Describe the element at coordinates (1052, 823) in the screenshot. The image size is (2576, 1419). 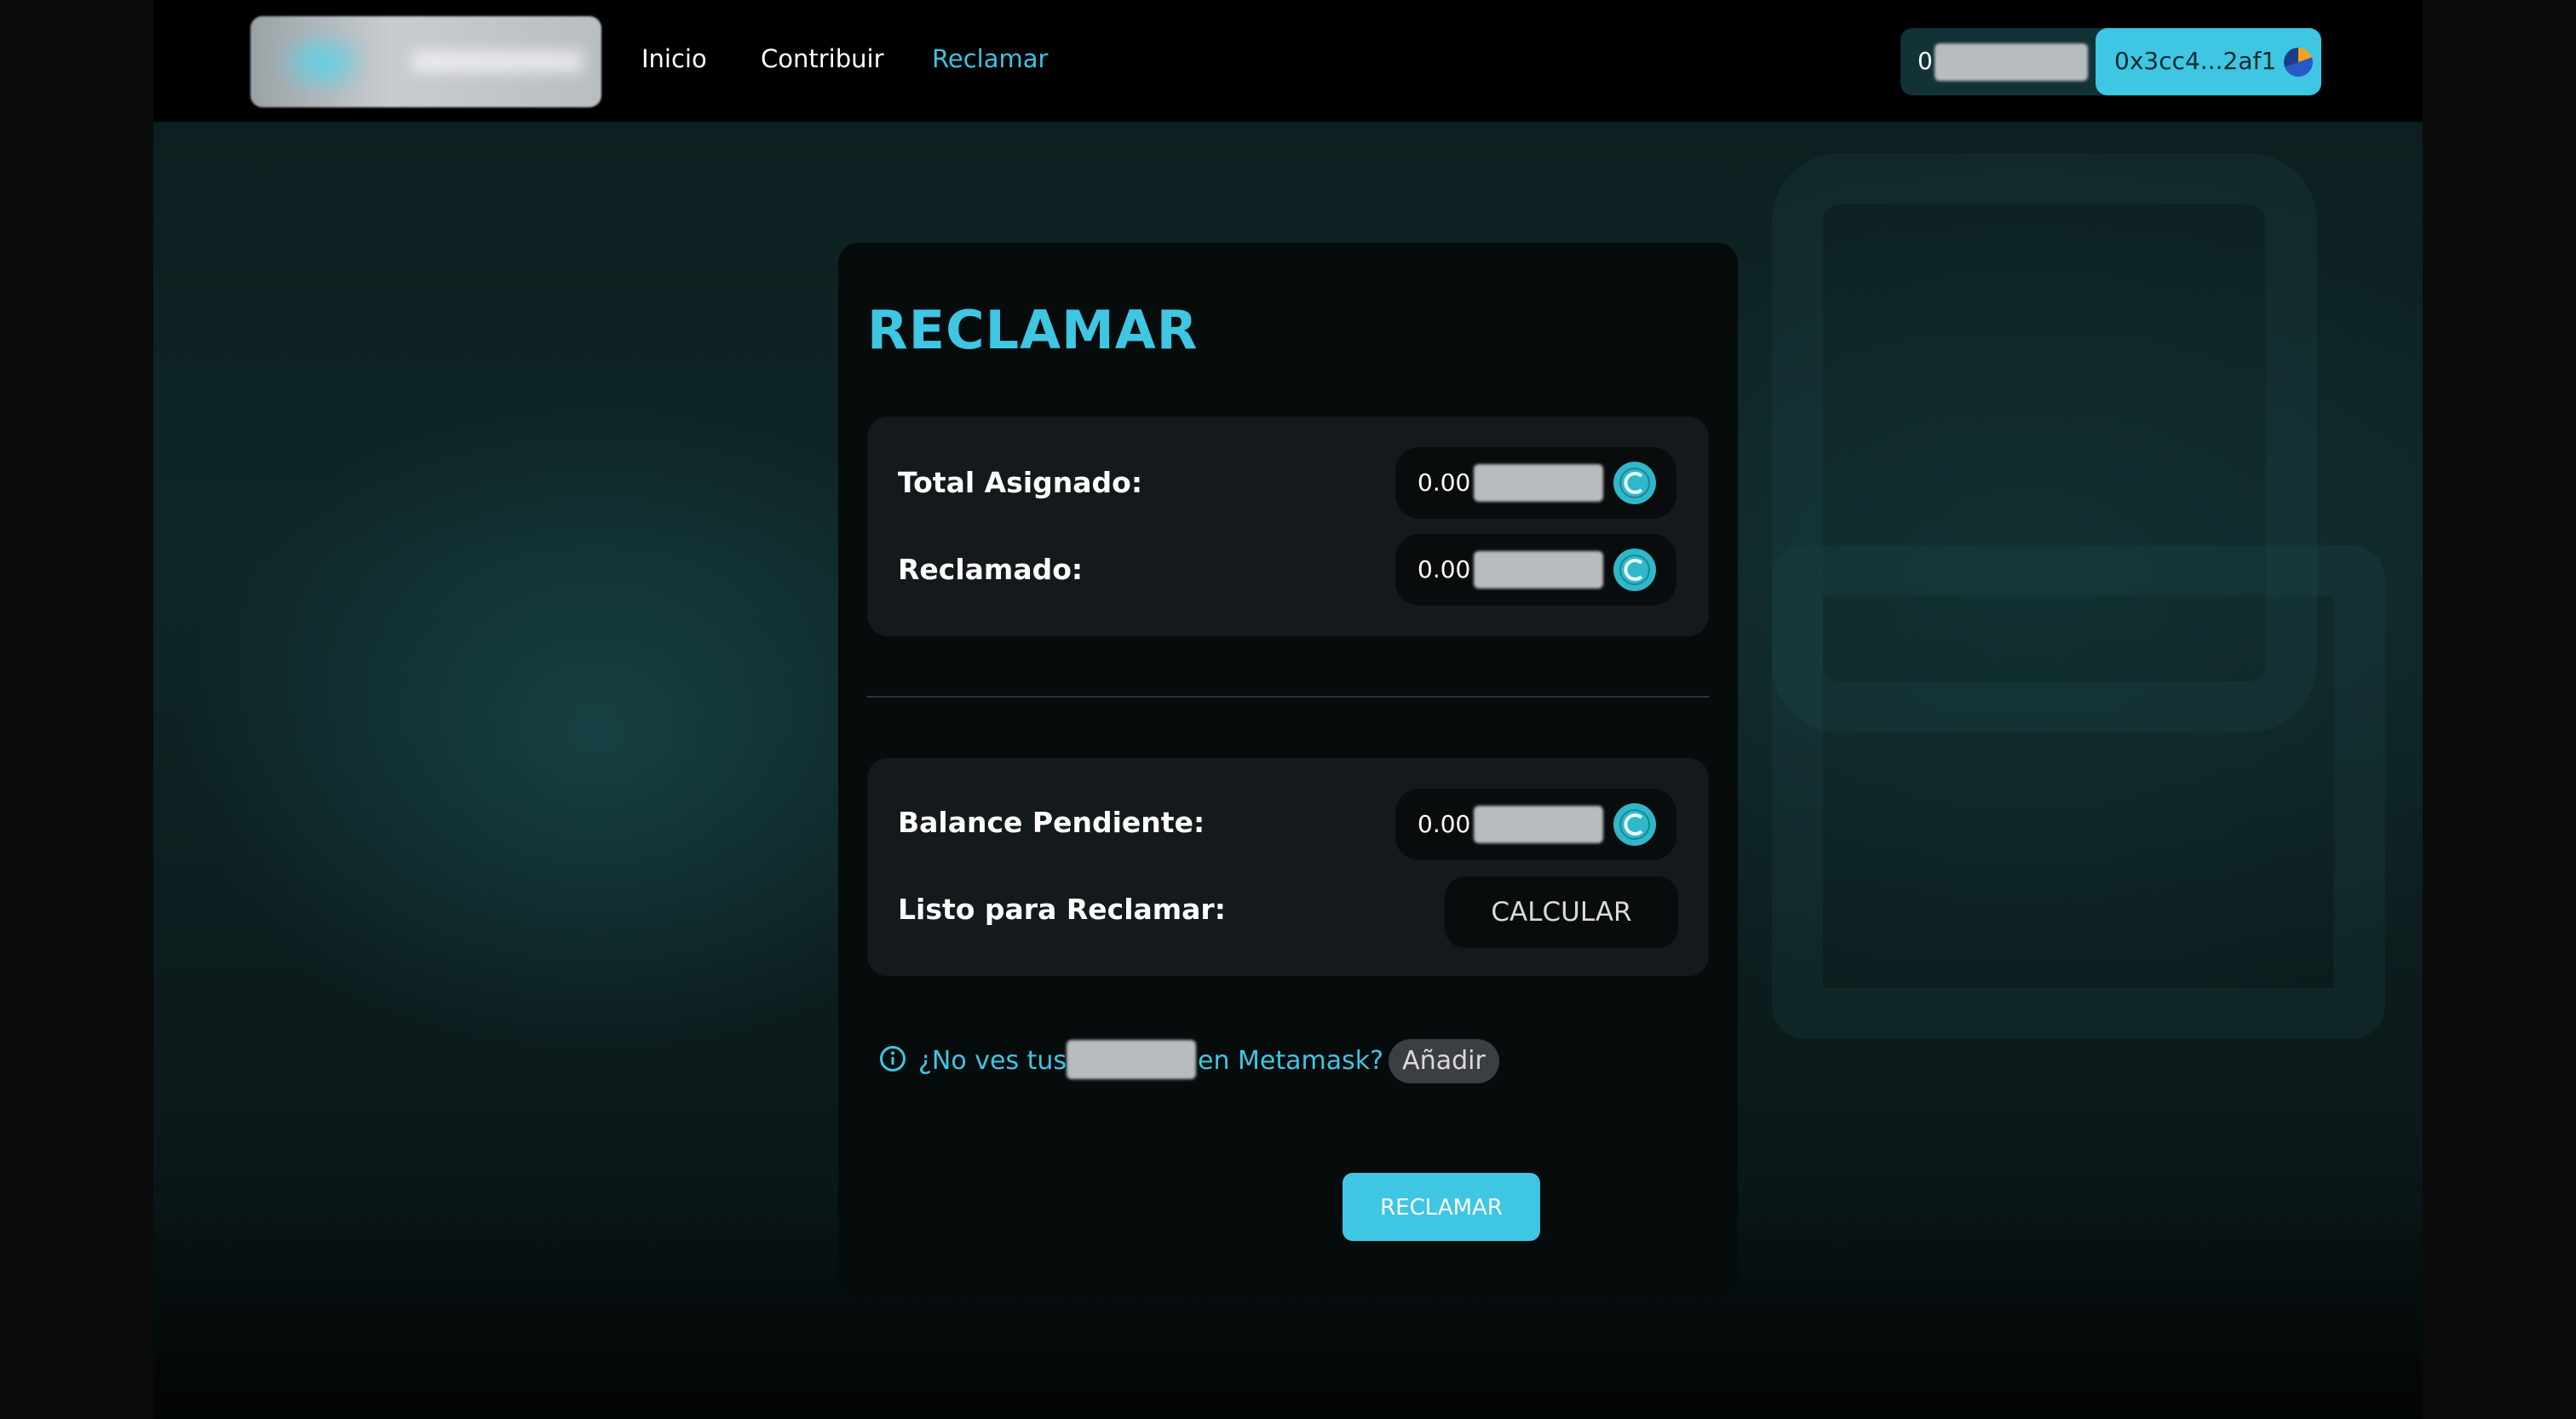
I see `pending-balance-label: Balance Pendiente:` at that location.